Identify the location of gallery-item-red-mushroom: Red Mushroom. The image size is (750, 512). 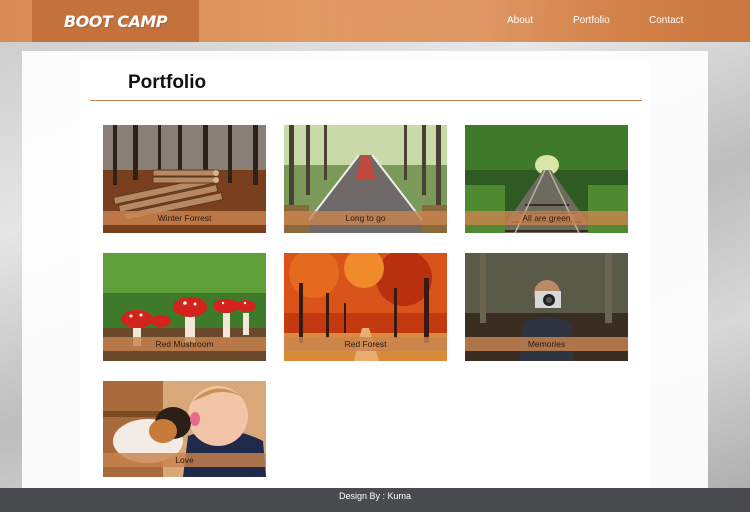
(184, 307).